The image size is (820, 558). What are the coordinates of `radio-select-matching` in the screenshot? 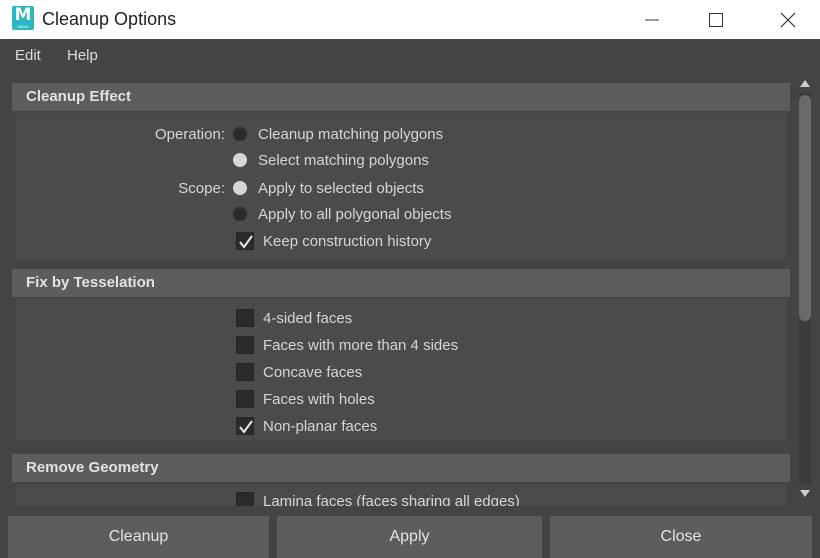 It's located at (240, 160).